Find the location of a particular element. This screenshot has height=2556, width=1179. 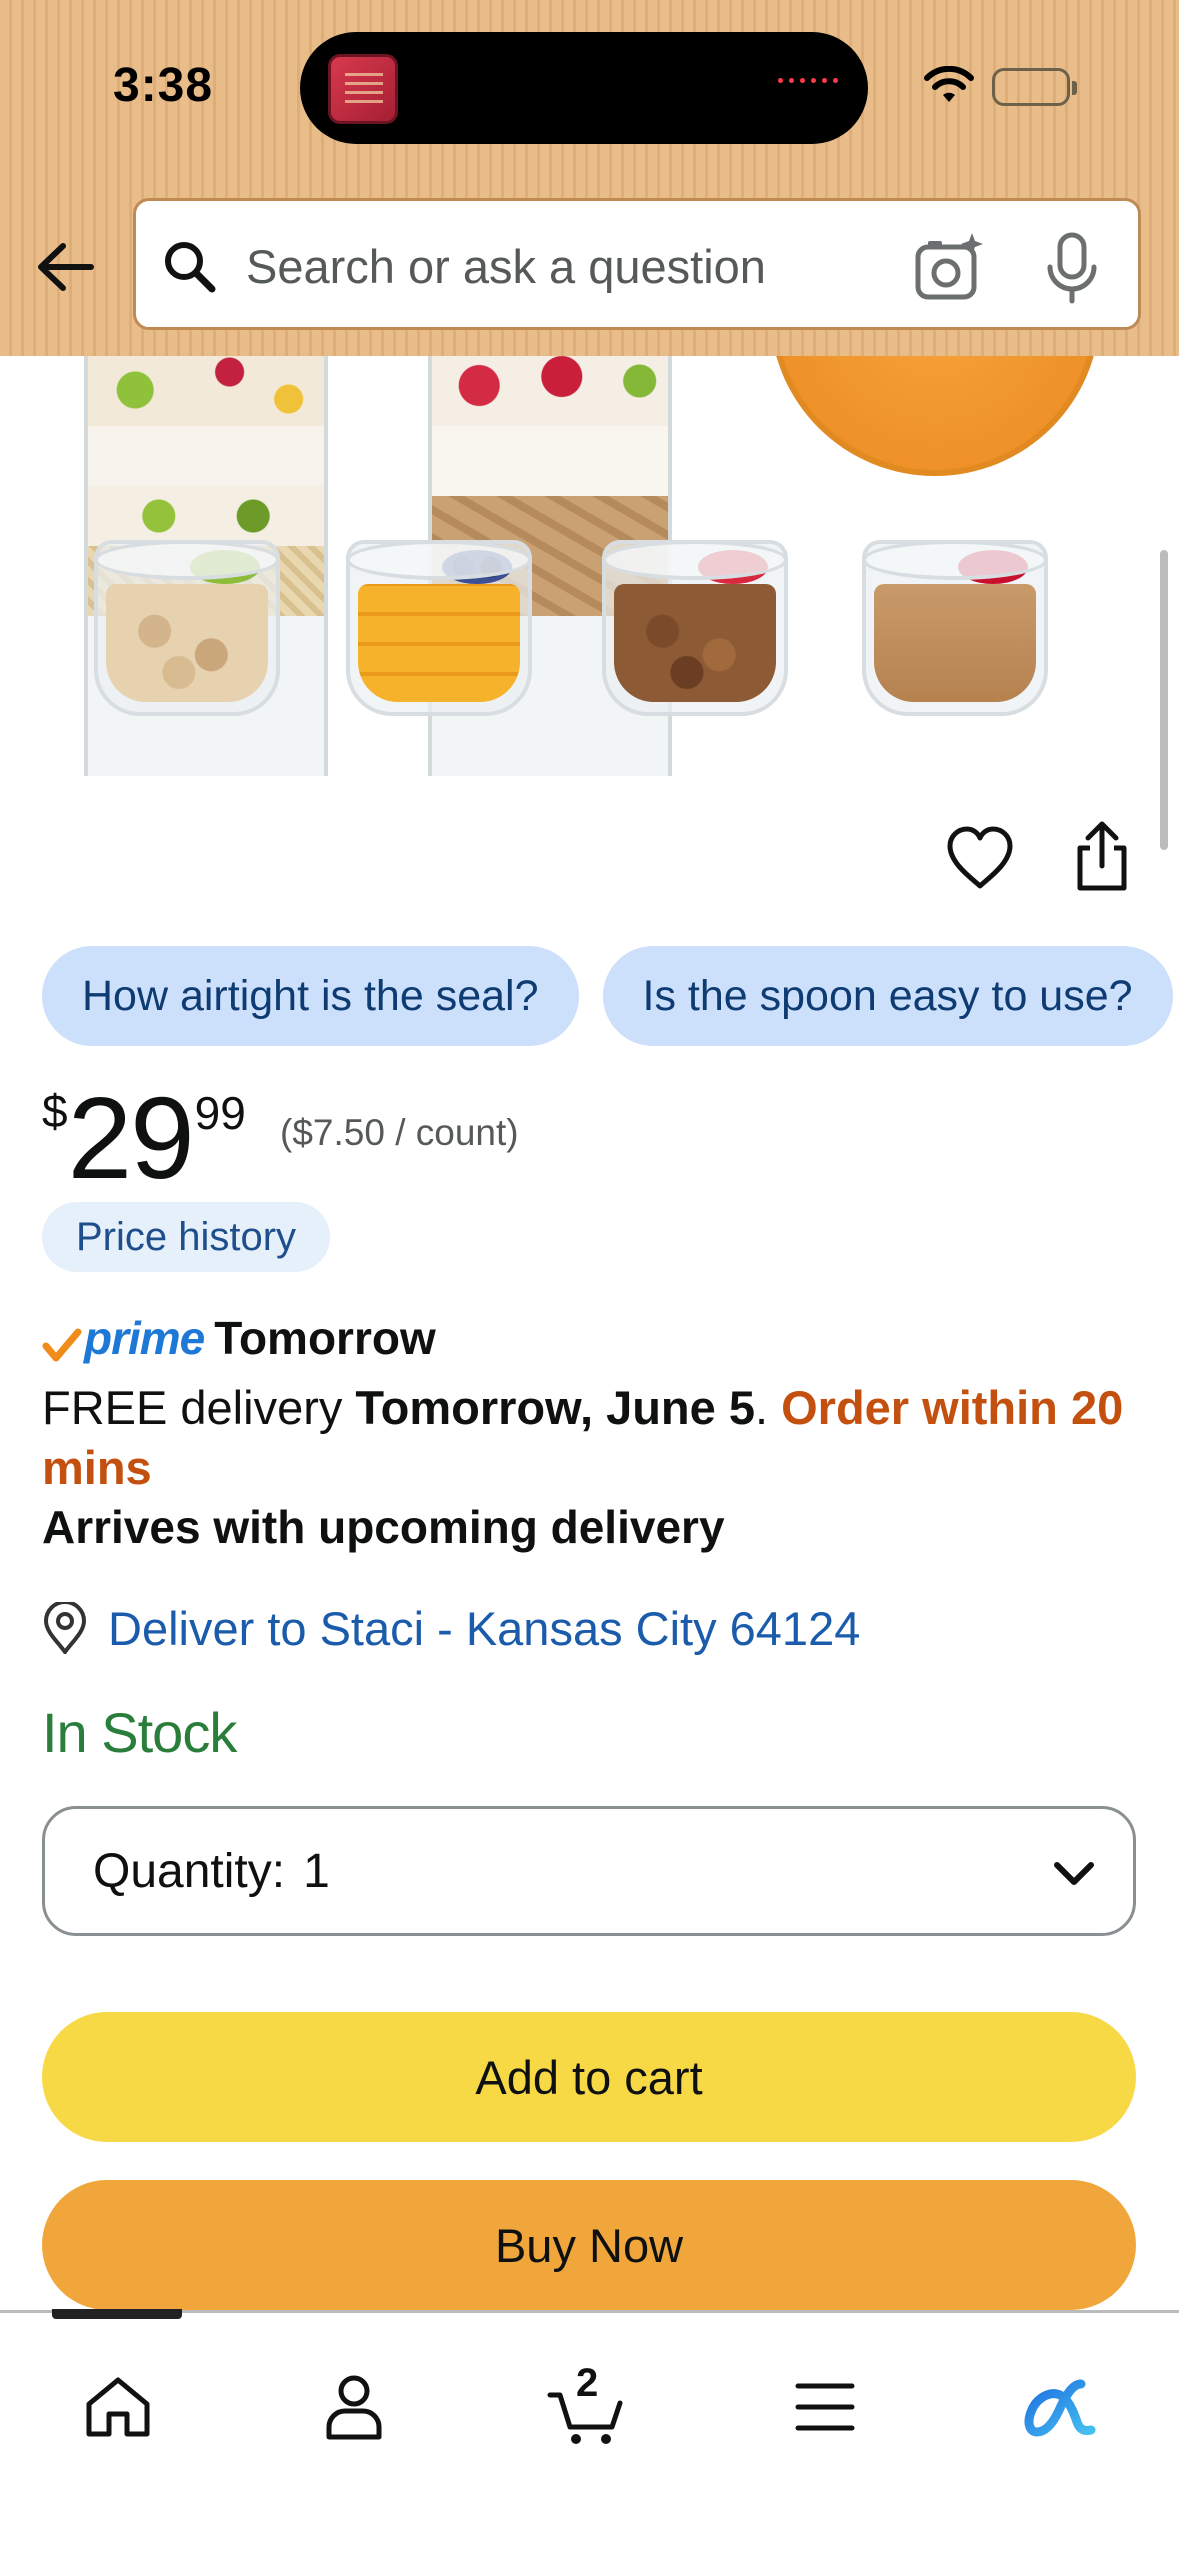

person-icon is located at coordinates (354, 2407).